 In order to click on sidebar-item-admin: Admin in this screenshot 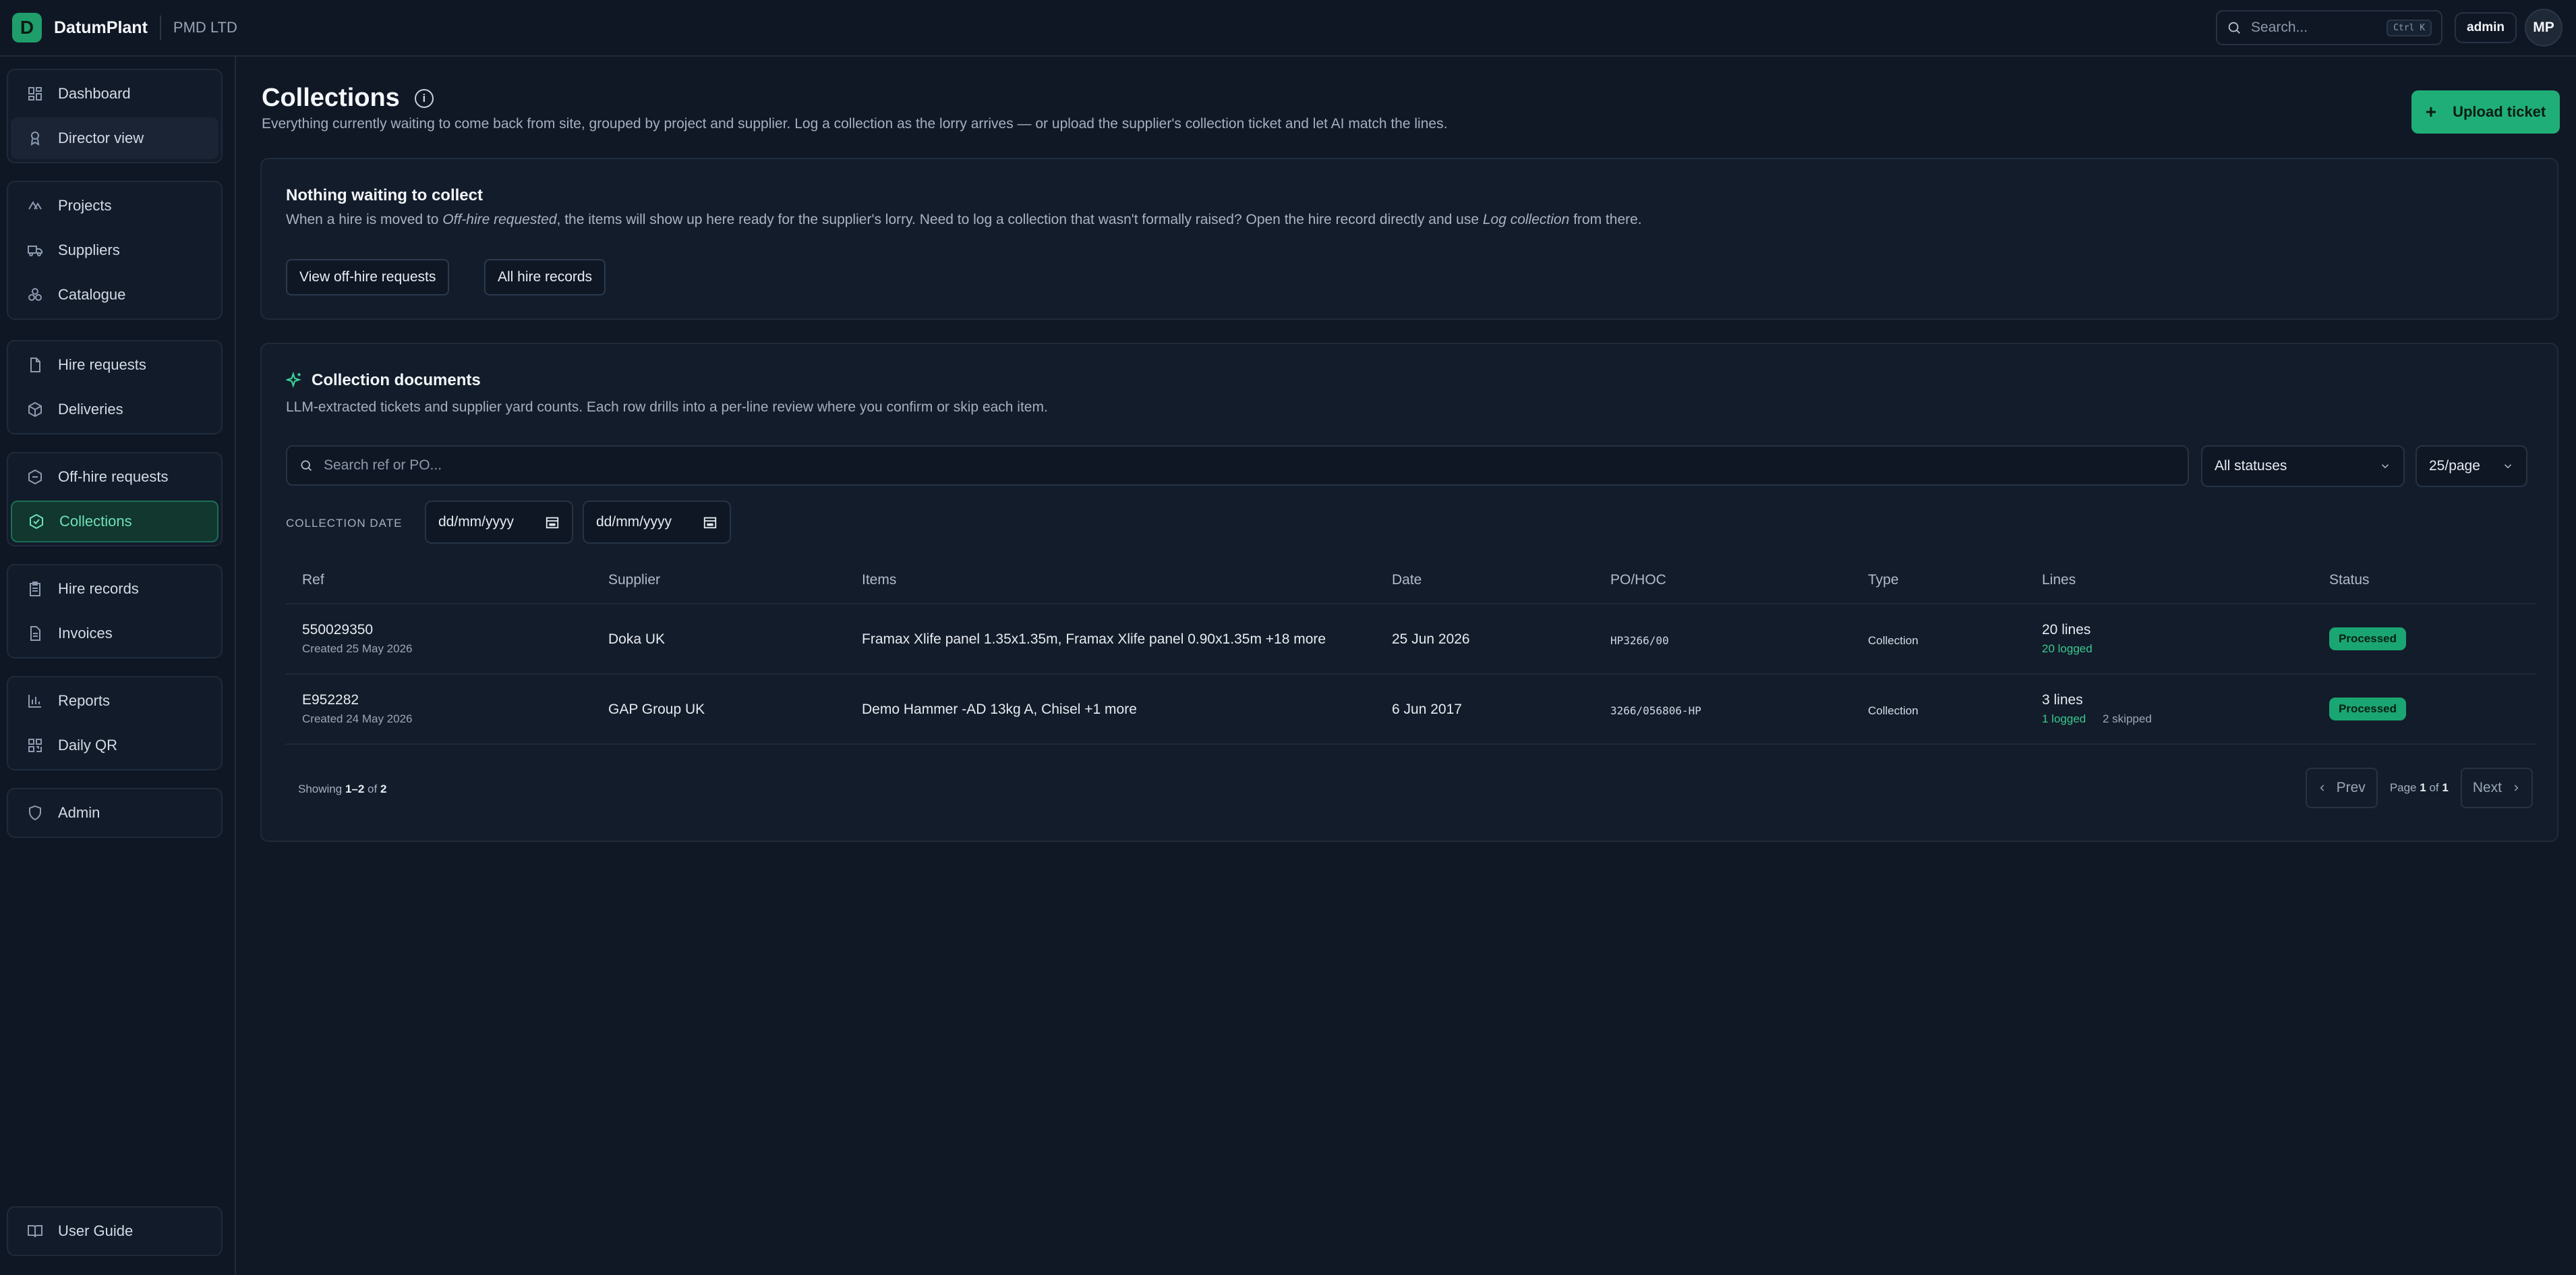, I will do `click(114, 813)`.